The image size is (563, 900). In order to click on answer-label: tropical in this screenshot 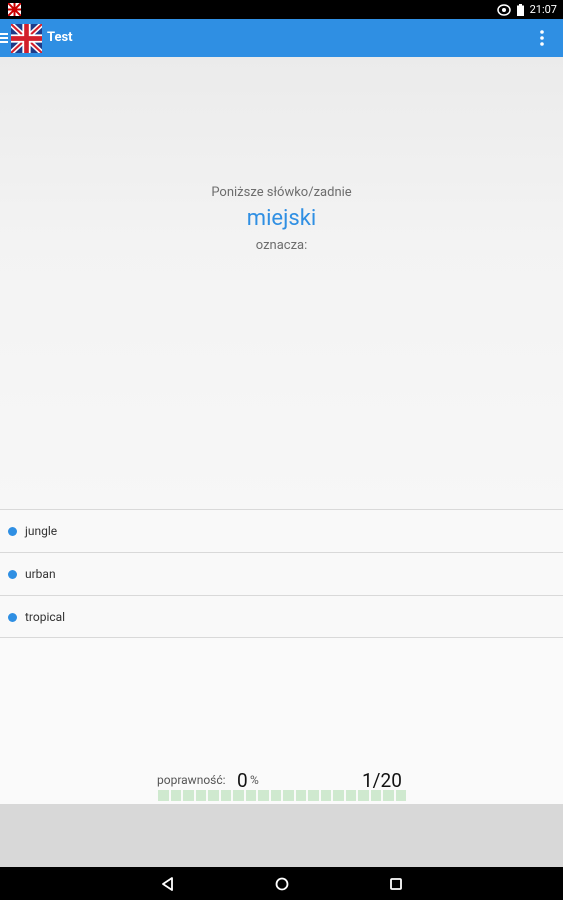, I will do `click(45, 617)`.